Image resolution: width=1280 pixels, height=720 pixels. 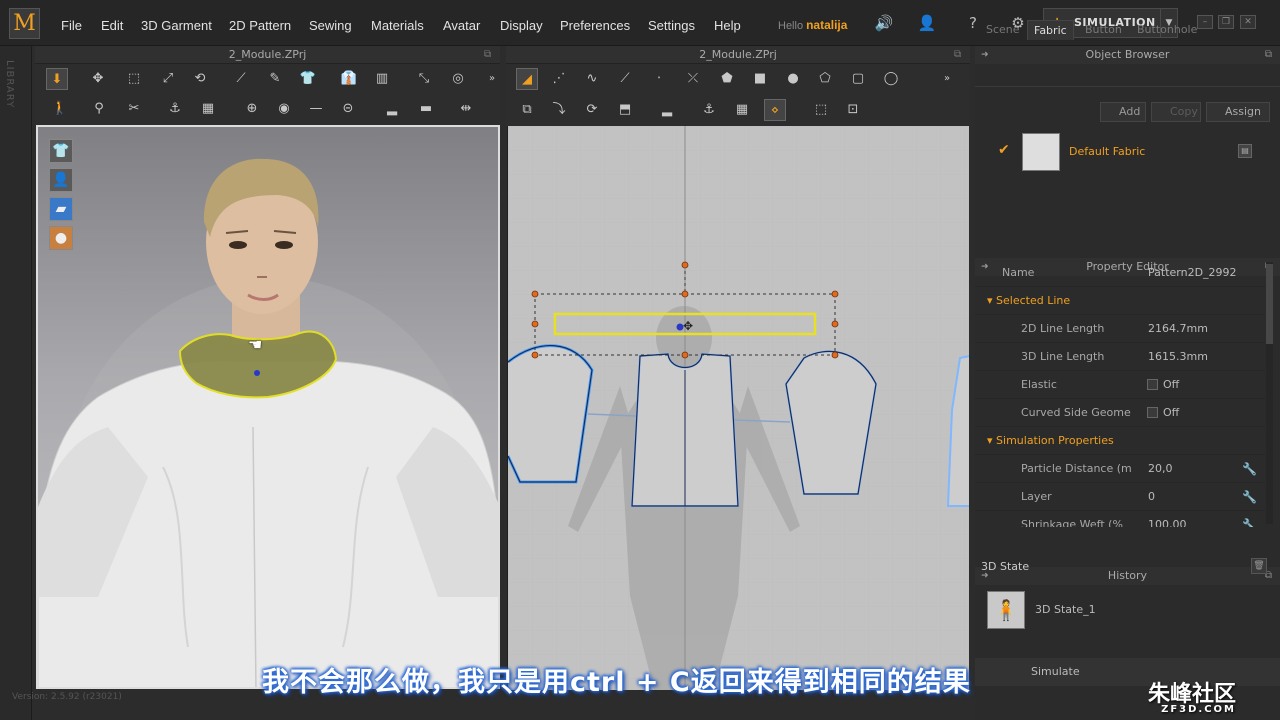 What do you see at coordinates (793, 79) in the screenshot?
I see `circle-icon: ●` at bounding box center [793, 79].